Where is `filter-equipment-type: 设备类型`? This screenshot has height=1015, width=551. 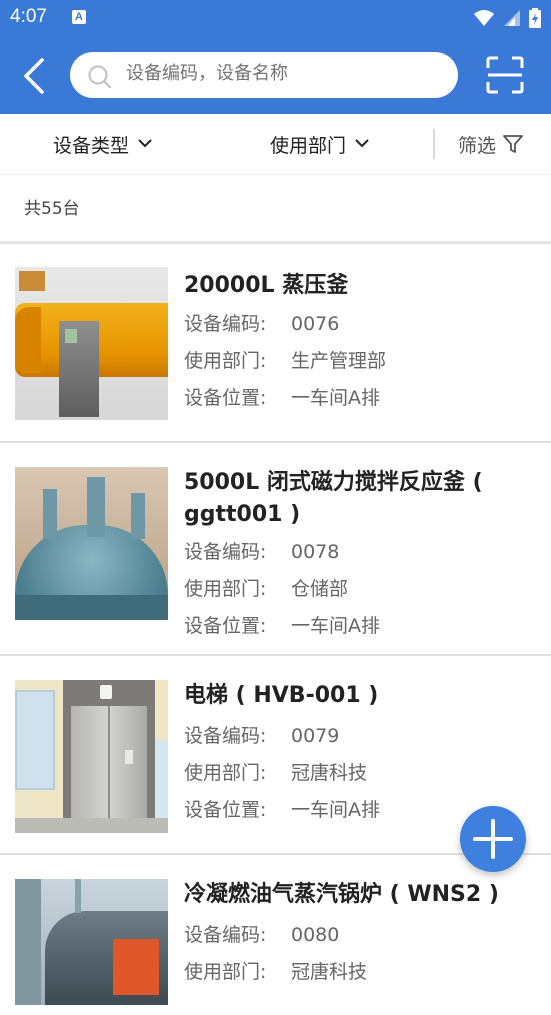
filter-equipment-type: 设备类型 is located at coordinates (103, 144).